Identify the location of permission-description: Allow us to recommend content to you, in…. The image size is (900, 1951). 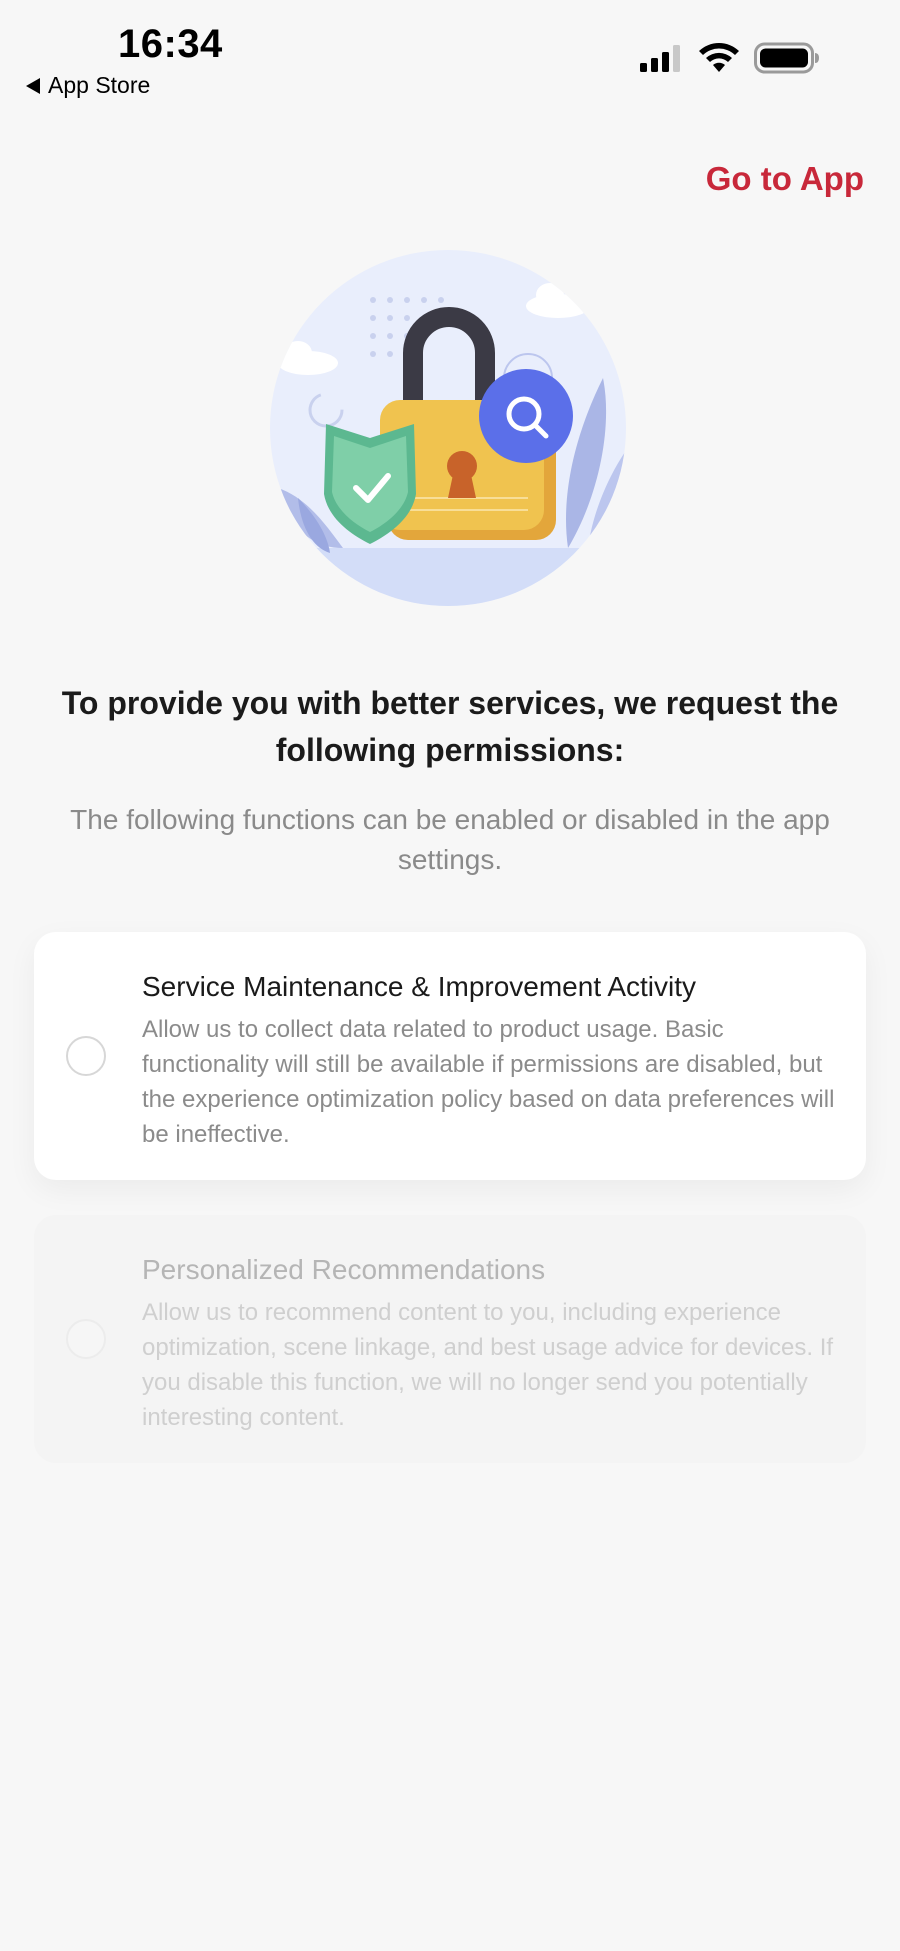
(488, 1365).